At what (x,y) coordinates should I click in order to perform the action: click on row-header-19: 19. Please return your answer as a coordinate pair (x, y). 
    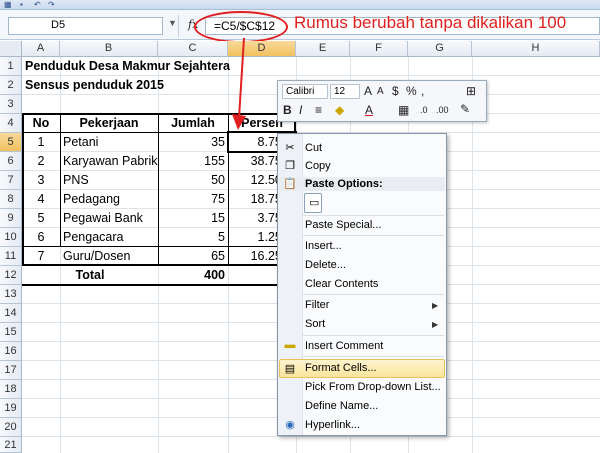
    Looking at the image, I should click on (11, 408).